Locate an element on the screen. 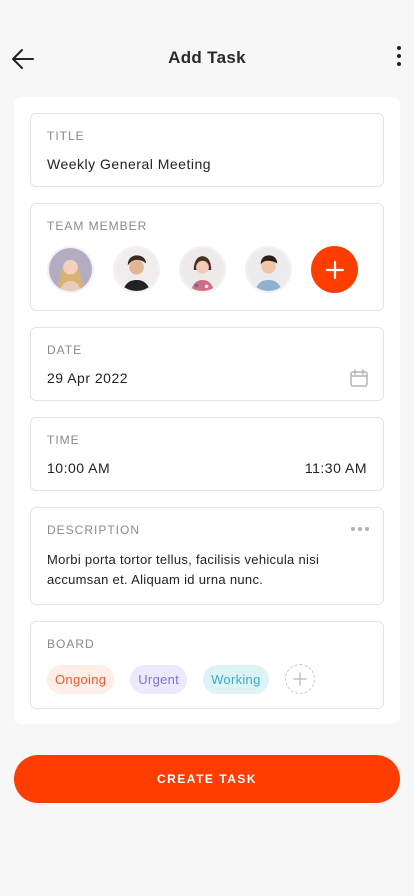  time-field: TIME 10:00 AM 11:30 AM is located at coordinates (207, 454).